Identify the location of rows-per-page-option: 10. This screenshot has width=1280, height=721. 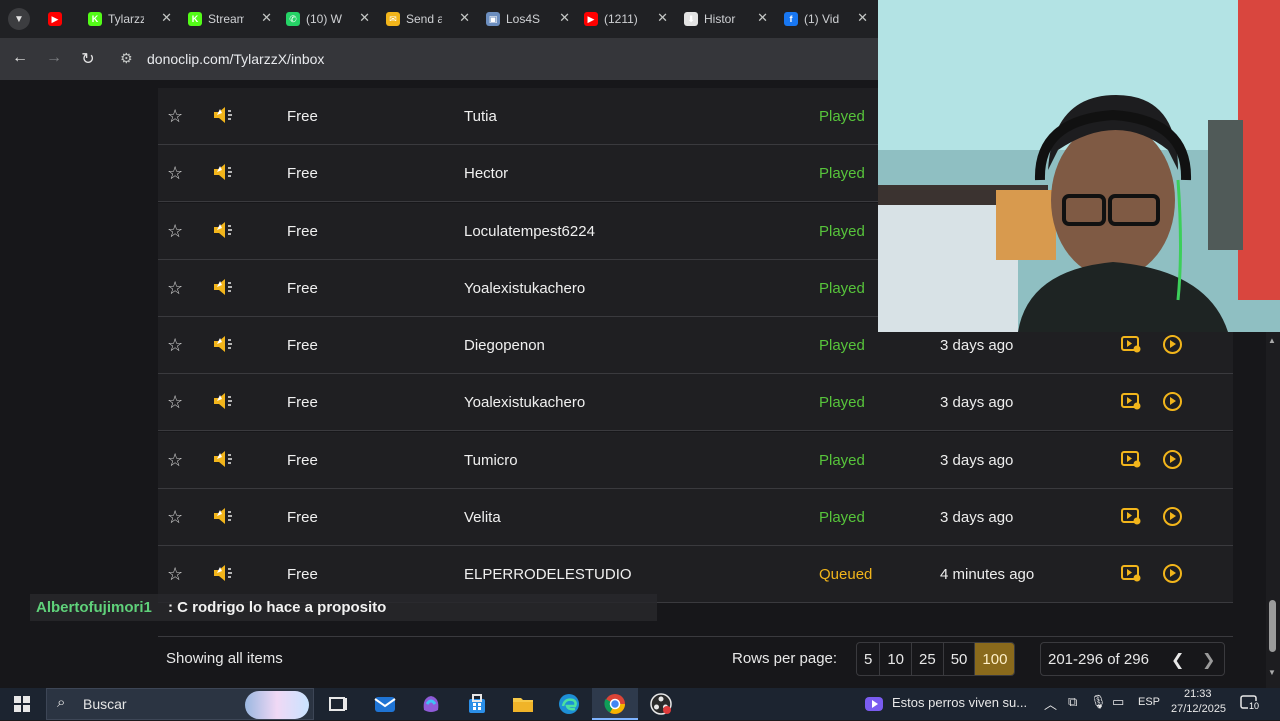
(896, 659).